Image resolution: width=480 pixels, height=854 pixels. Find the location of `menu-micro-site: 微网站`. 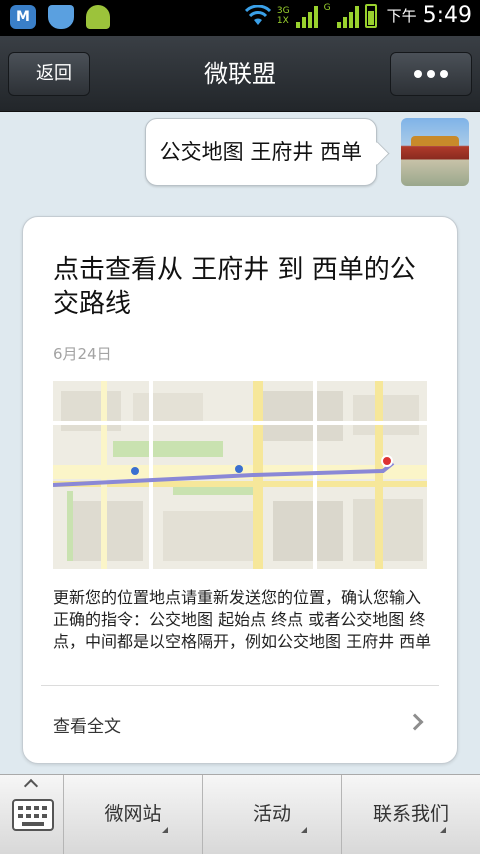

menu-micro-site: 微网站 is located at coordinates (133, 814).